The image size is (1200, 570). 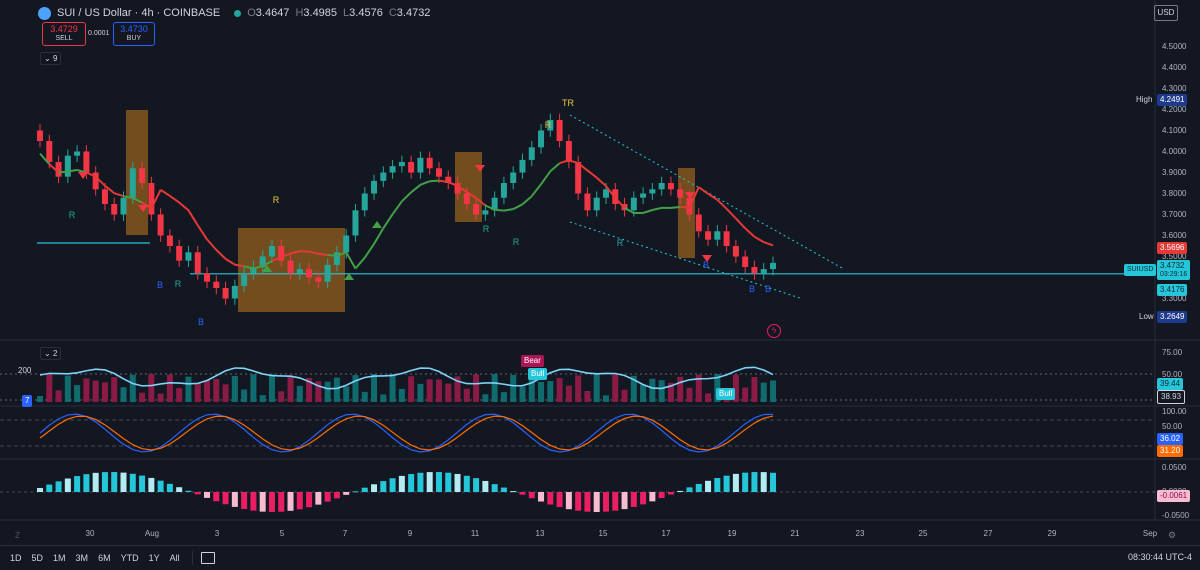 What do you see at coordinates (59, 558) in the screenshot?
I see `range-1m: 1M` at bounding box center [59, 558].